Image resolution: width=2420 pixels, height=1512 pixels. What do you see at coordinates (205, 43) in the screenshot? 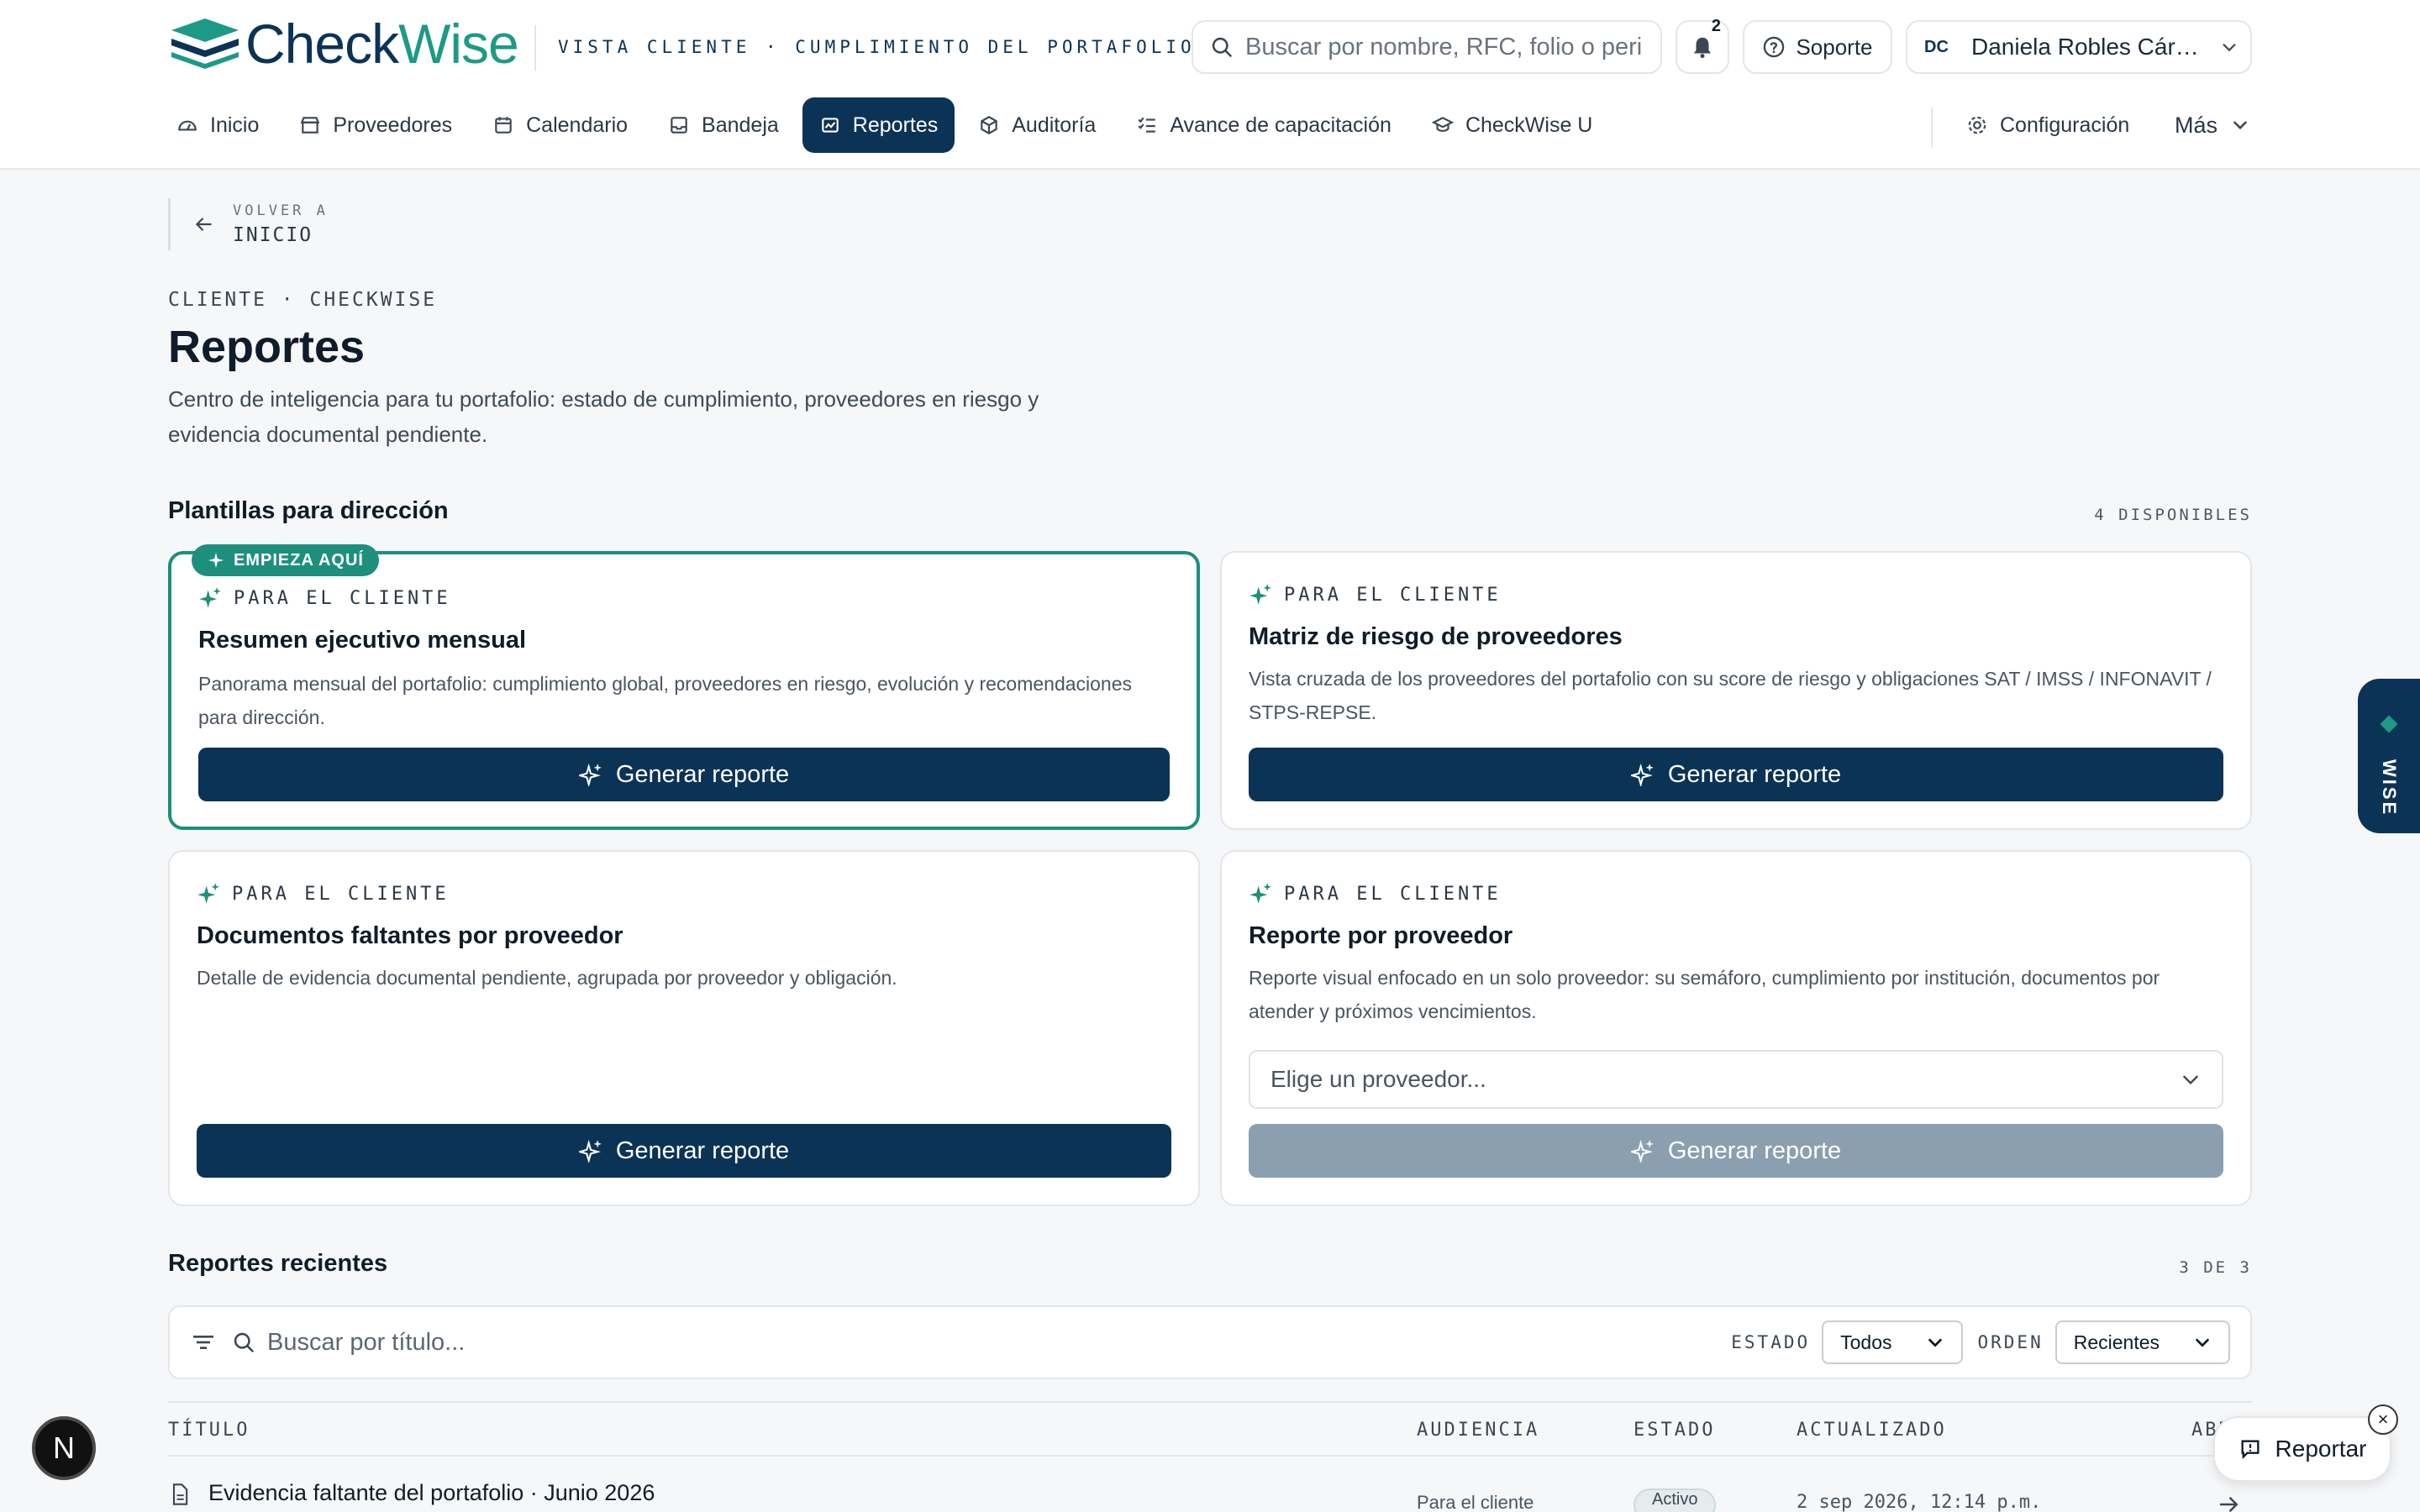
I see `logo-stack-icon` at bounding box center [205, 43].